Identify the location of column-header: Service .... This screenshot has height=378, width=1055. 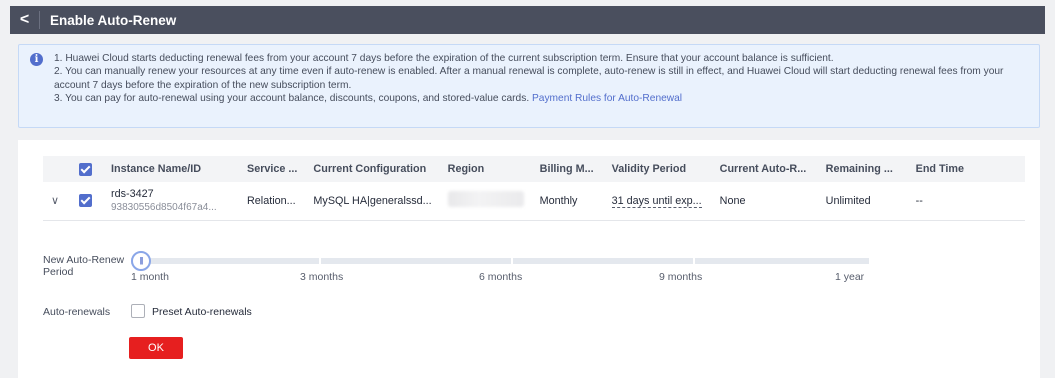
(272, 169).